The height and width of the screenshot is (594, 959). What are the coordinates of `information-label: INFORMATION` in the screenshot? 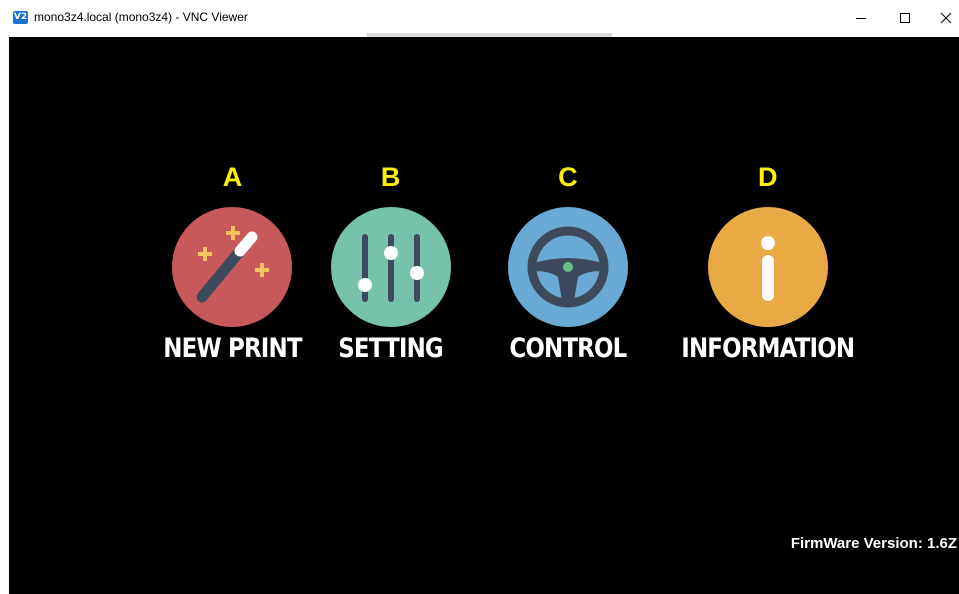 It's located at (768, 348).